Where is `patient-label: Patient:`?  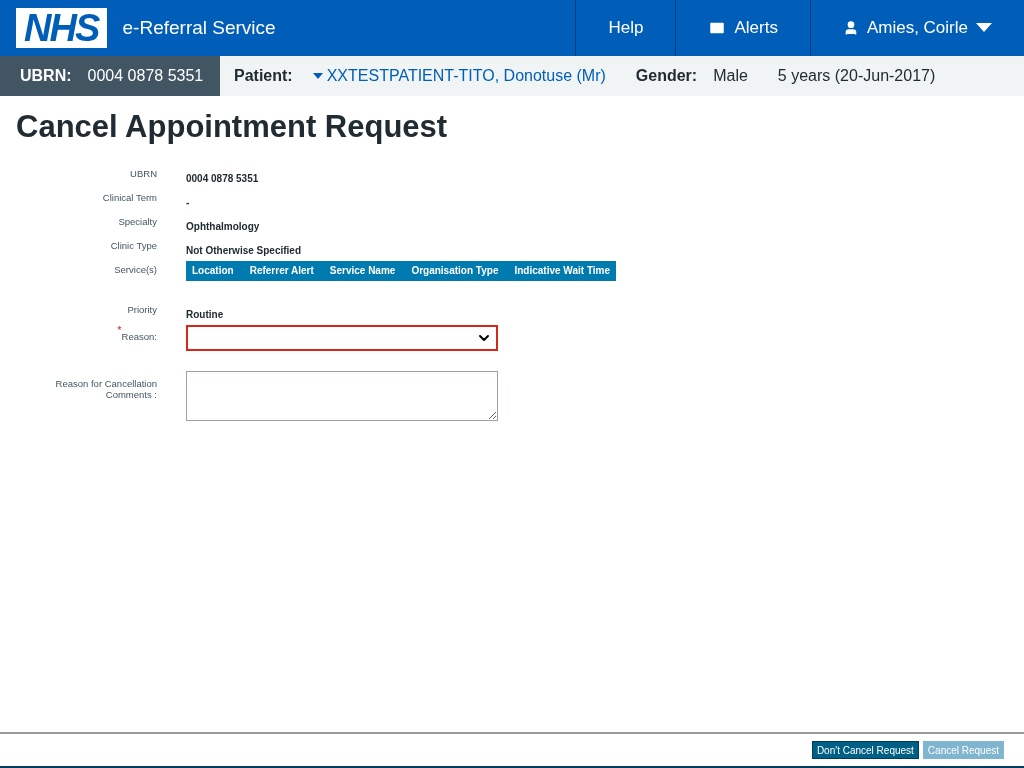 patient-label: Patient: is located at coordinates (263, 76).